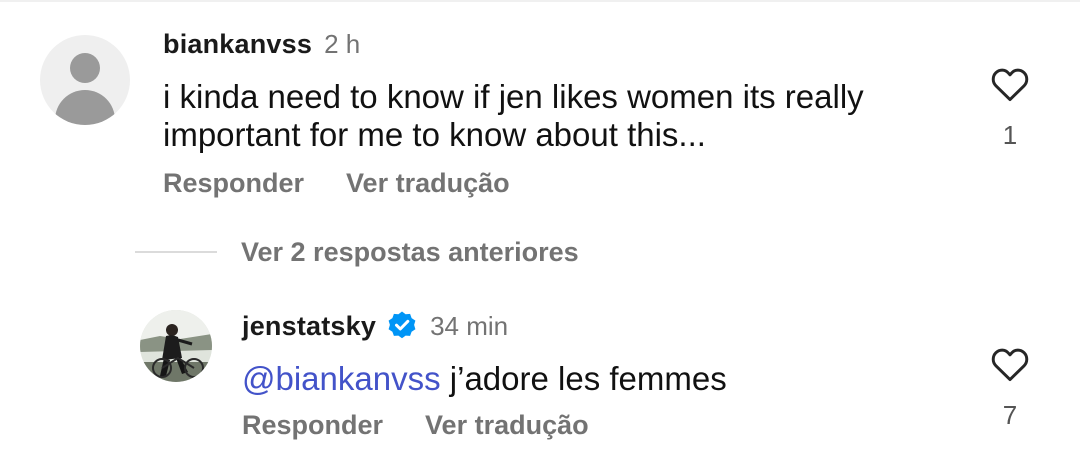 This screenshot has width=1080, height=463. Describe the element at coordinates (176, 252) in the screenshot. I see `replies-divider` at that location.